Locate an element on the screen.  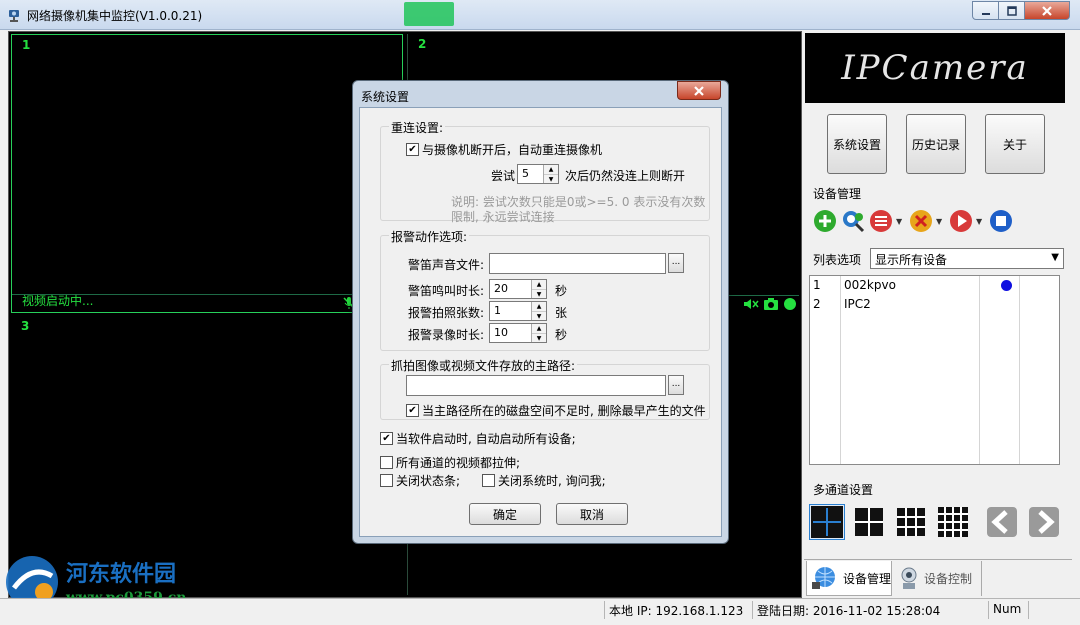
close-button is located at coordinates (1047, 10).